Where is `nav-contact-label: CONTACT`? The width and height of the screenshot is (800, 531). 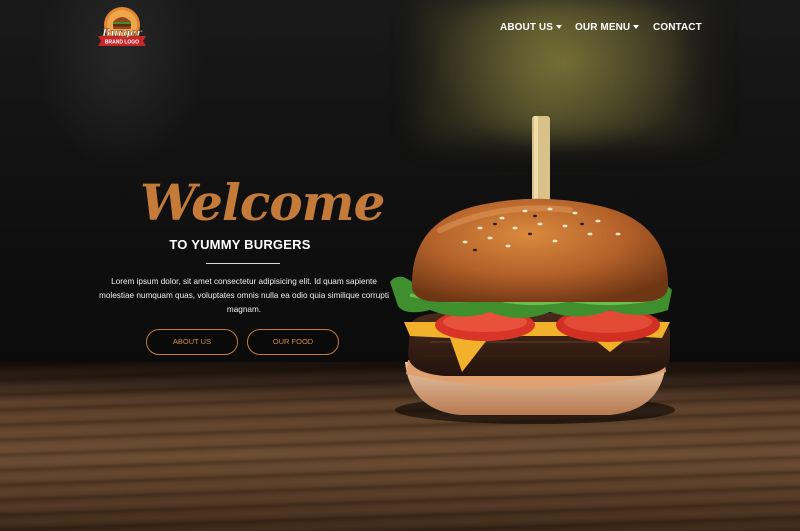
nav-contact-label: CONTACT is located at coordinates (677, 27).